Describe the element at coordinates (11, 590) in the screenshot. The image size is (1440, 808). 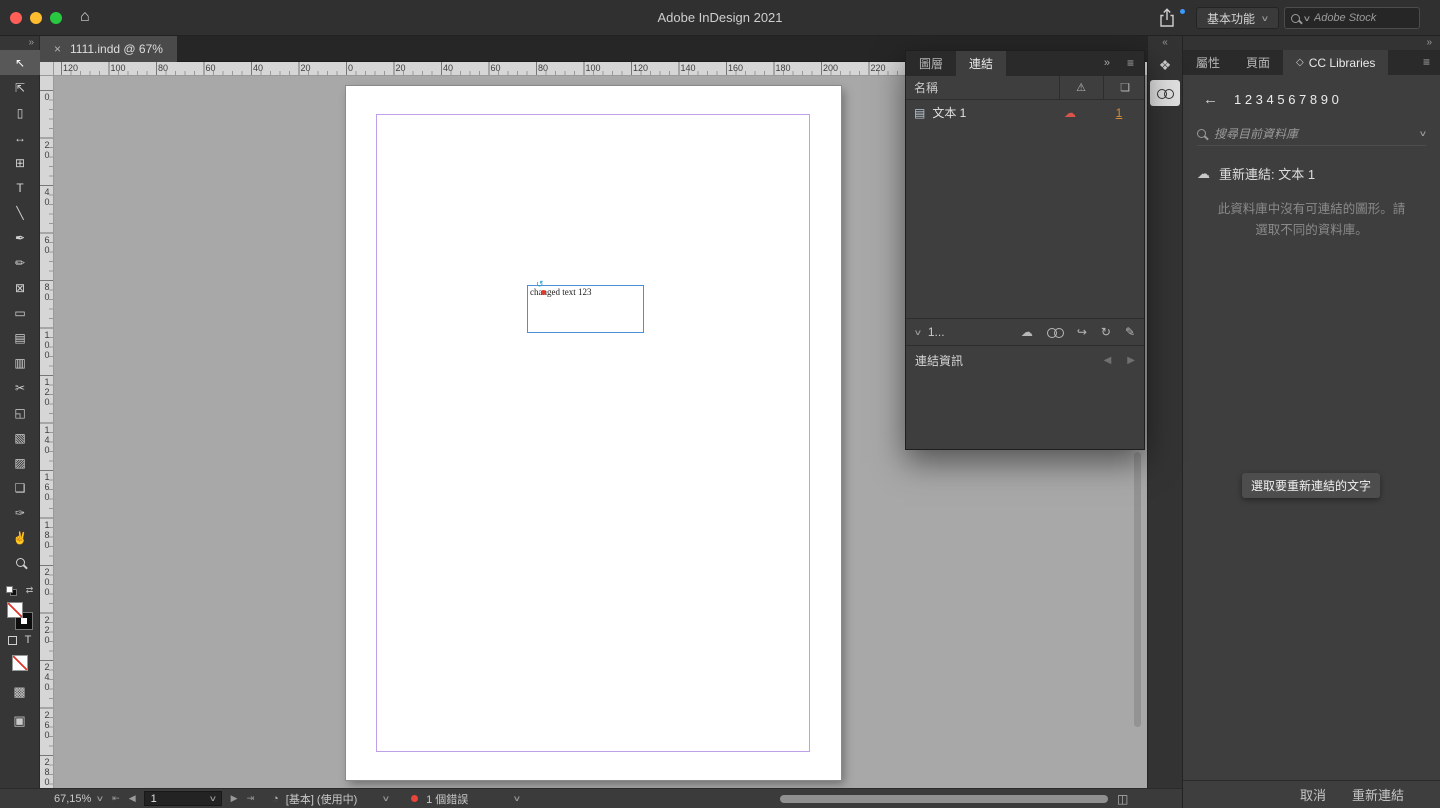
I see `default-fill-stroke-icon` at that location.